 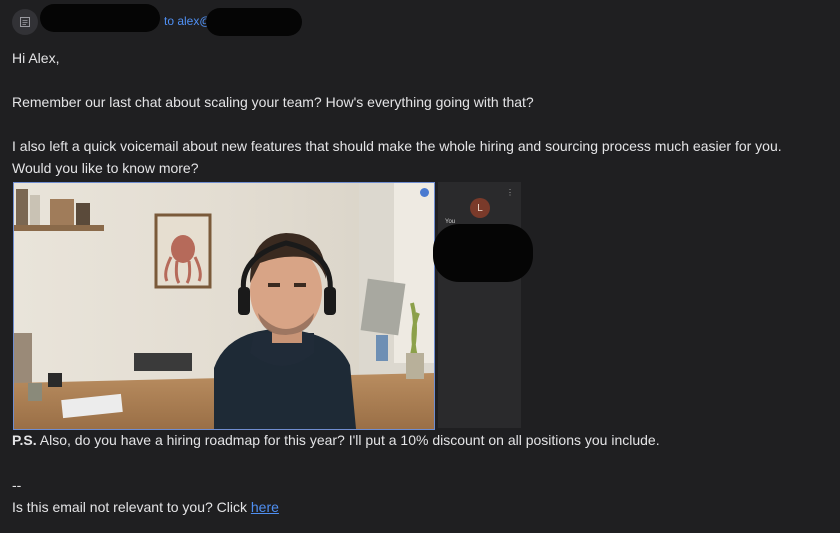 I want to click on redacted-participant-name, so click(x=483, y=253).